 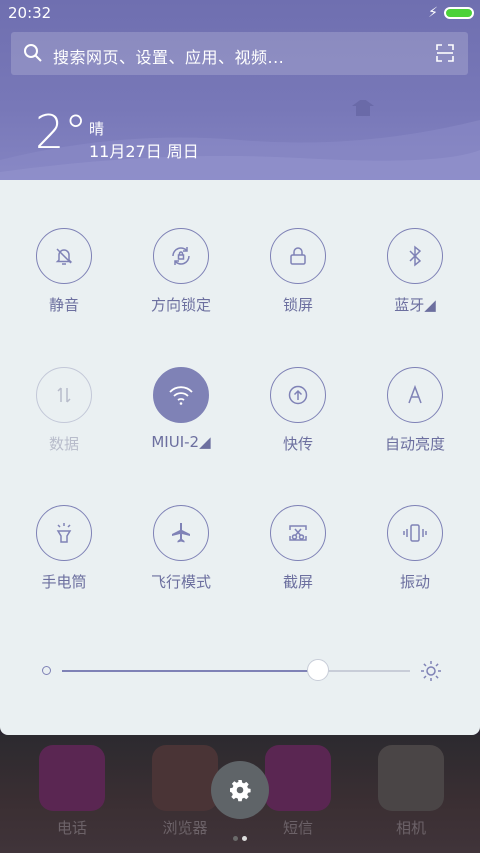 I want to click on phone-icon, so click(x=72, y=778).